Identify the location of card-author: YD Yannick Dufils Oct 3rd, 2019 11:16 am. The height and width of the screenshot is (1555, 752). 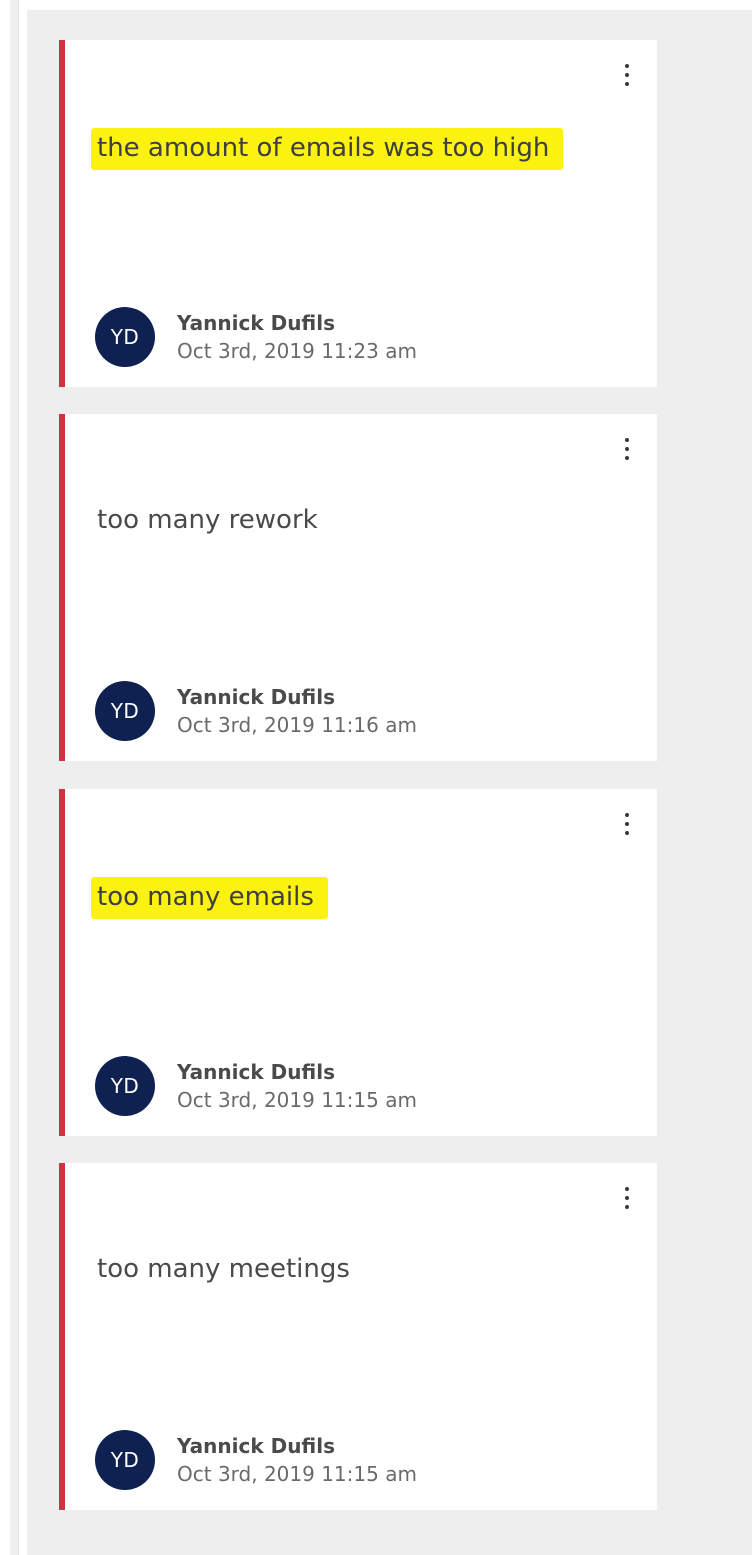
(256, 711).